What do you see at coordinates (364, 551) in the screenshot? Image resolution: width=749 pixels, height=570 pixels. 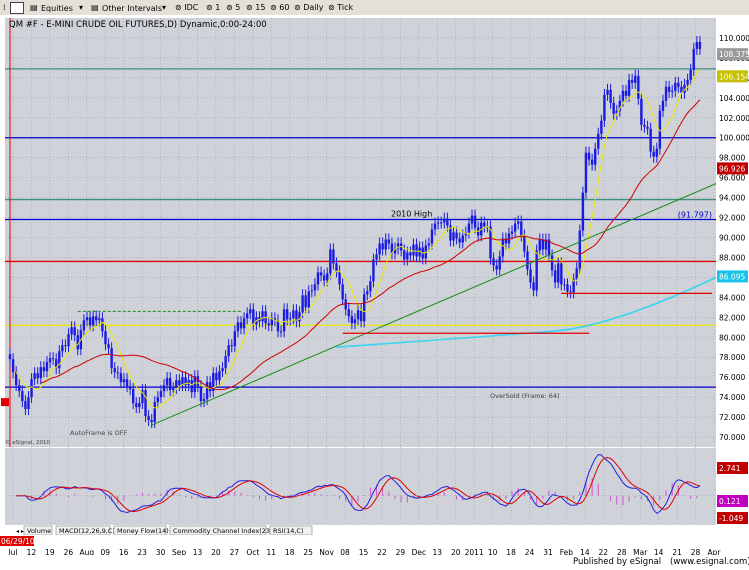 I see `x-tick-label: 15` at bounding box center [364, 551].